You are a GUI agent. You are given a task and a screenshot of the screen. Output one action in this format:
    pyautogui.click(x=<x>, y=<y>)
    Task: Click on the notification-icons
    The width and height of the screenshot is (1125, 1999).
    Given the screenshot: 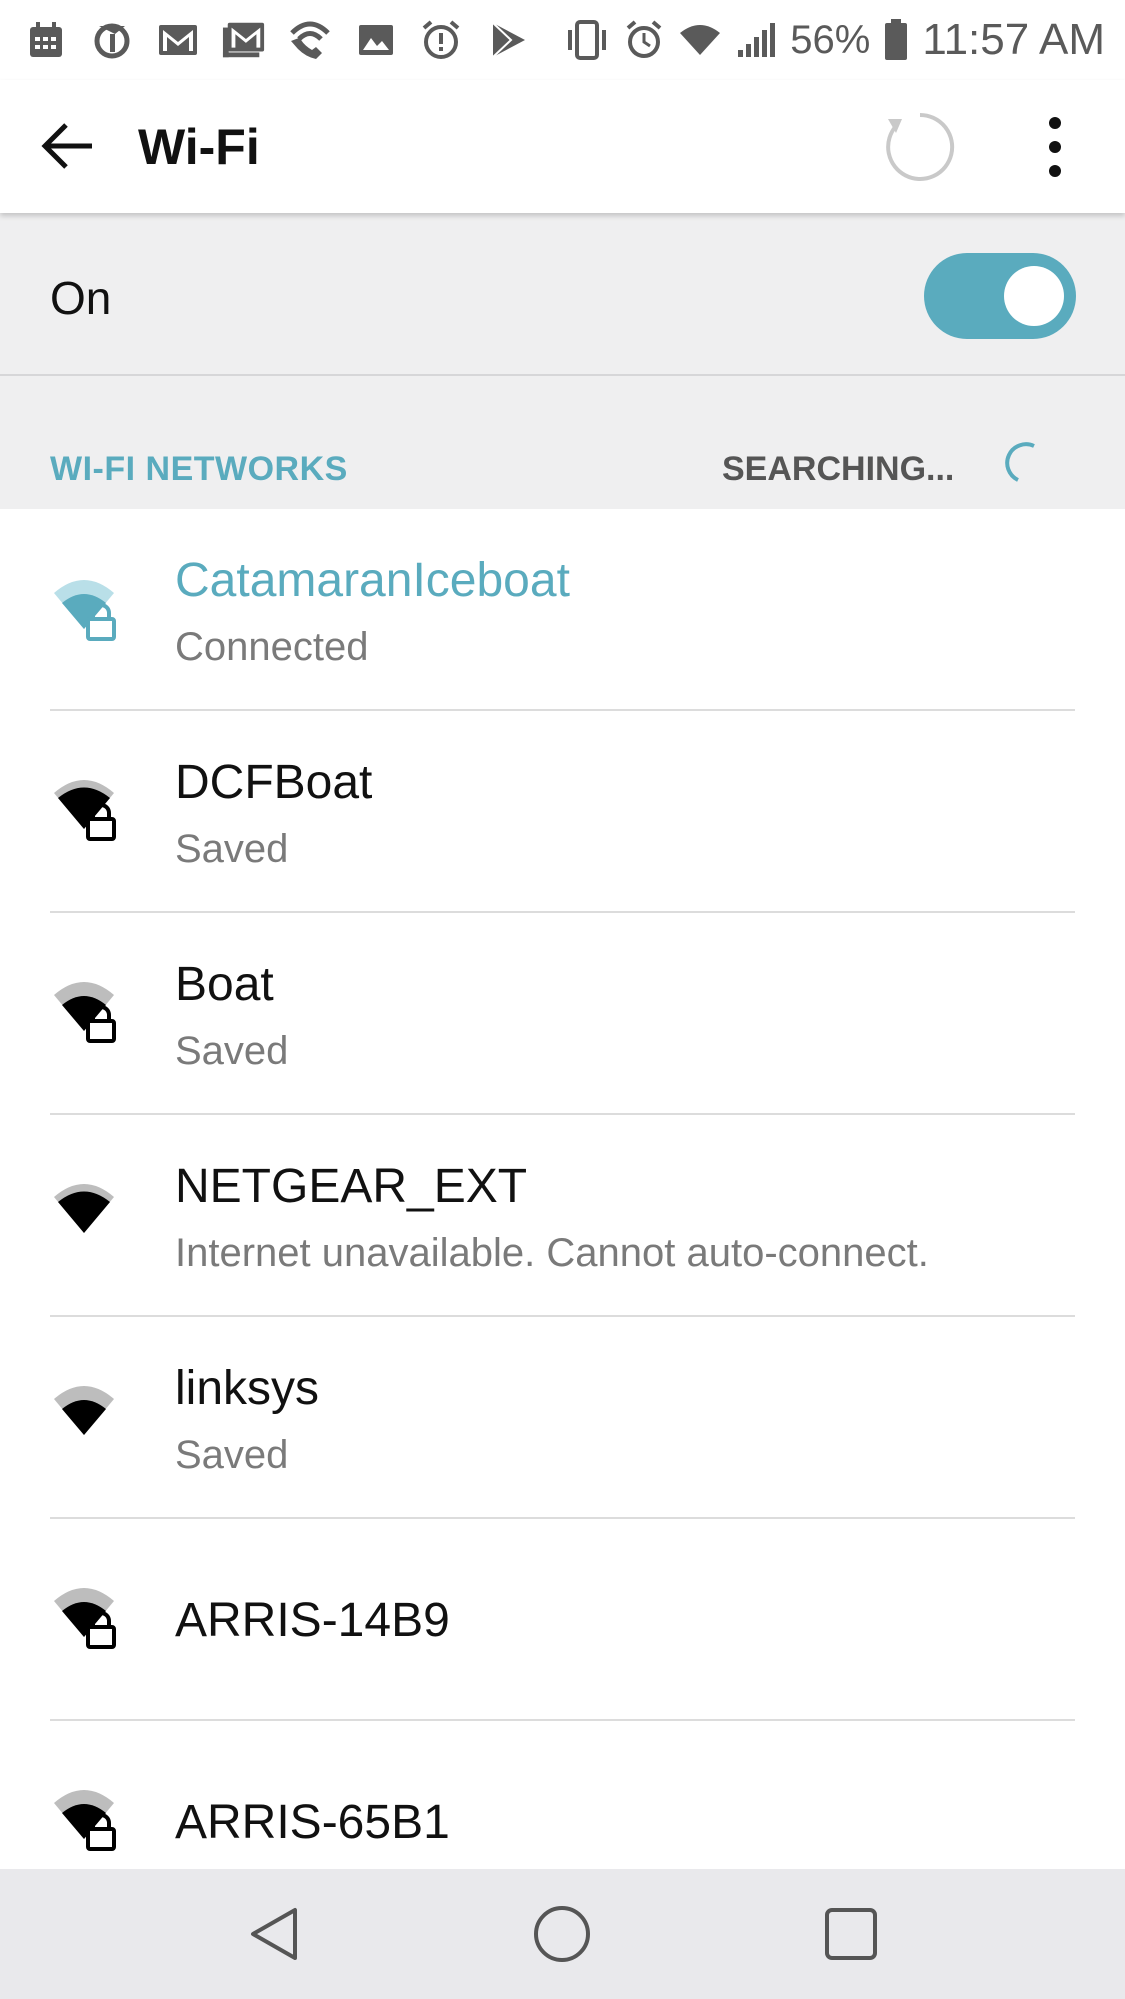 What is the action you would take?
    pyautogui.click(x=277, y=40)
    